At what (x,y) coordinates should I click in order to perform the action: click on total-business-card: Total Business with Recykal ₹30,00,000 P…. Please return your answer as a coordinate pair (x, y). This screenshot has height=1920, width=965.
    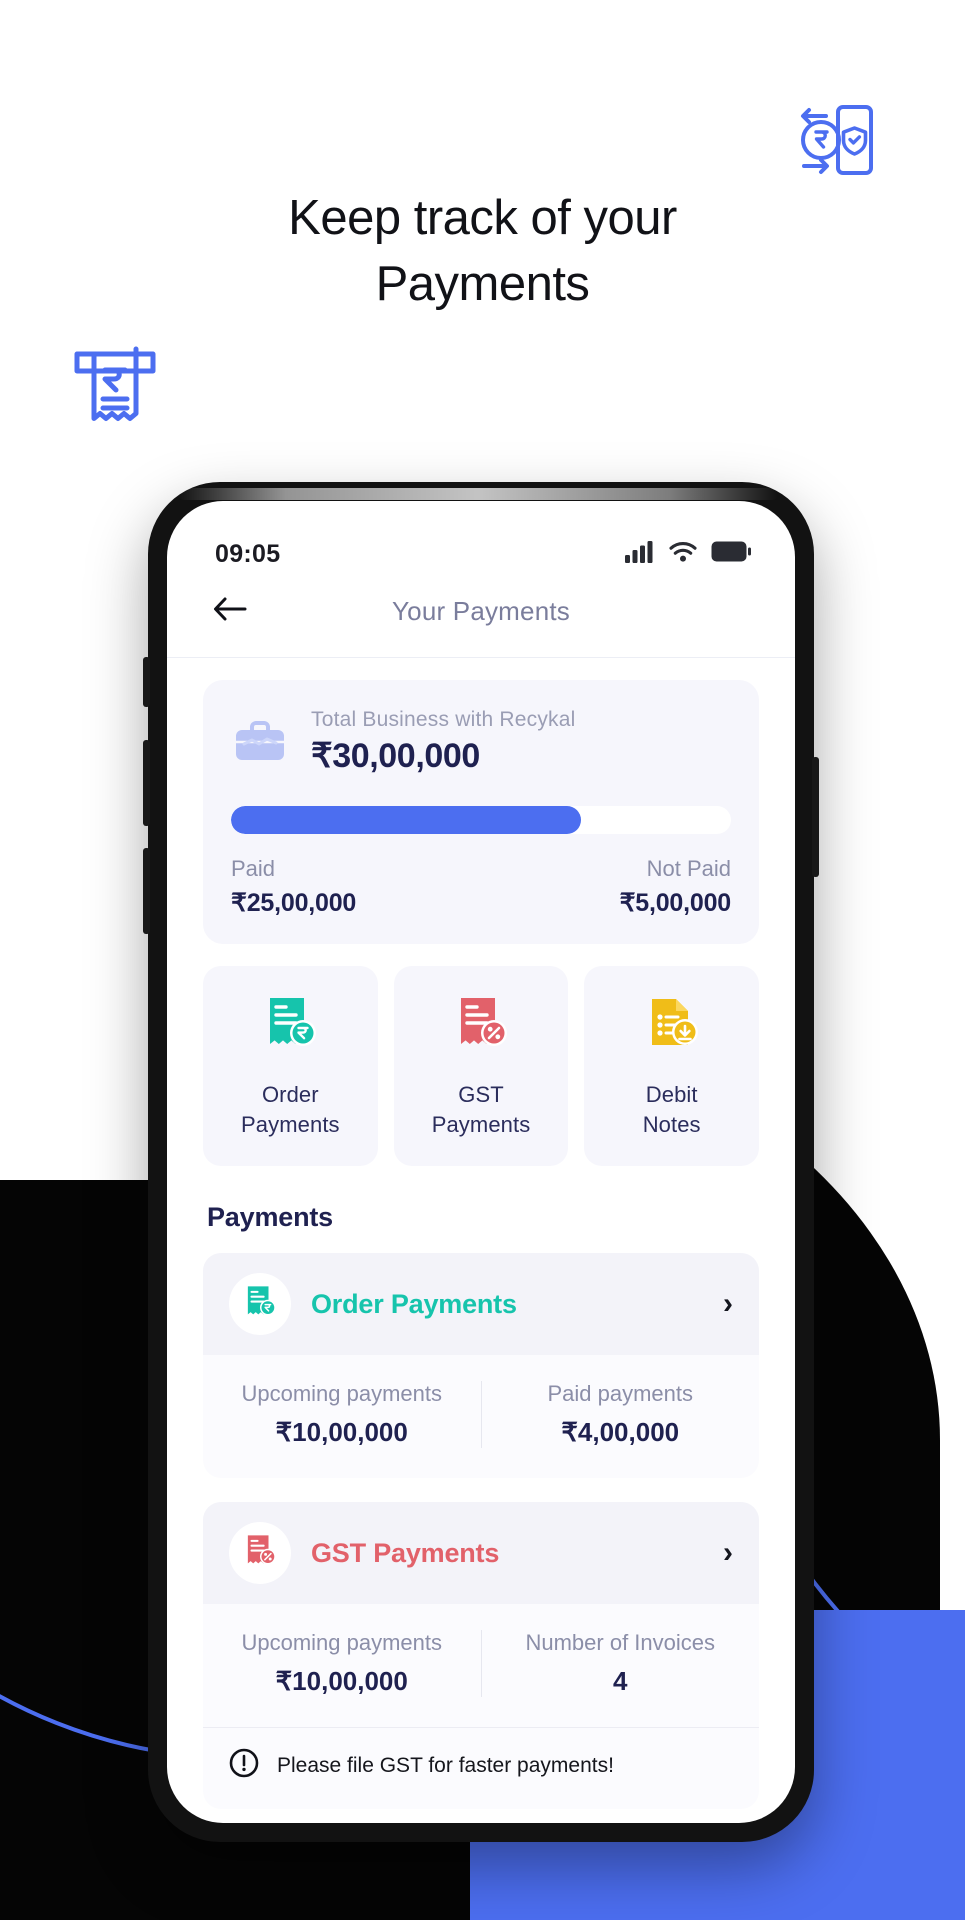
    Looking at the image, I should click on (481, 812).